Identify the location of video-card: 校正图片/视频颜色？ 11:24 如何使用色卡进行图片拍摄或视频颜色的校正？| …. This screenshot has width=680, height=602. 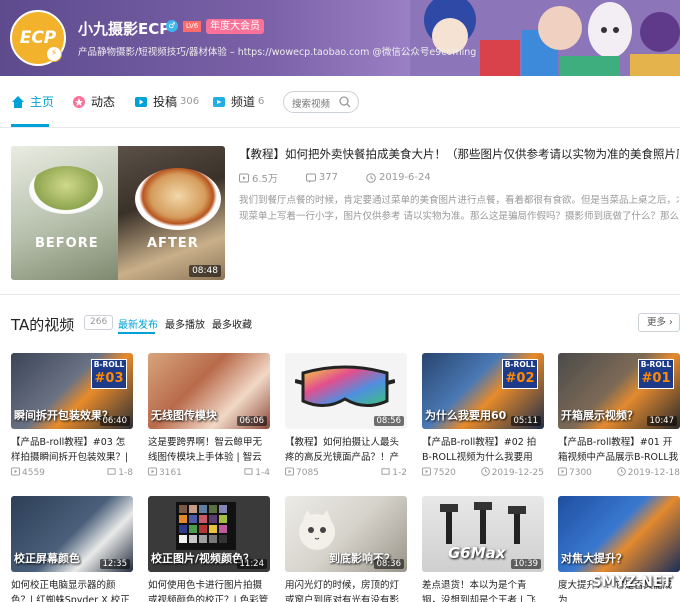
(209, 549).